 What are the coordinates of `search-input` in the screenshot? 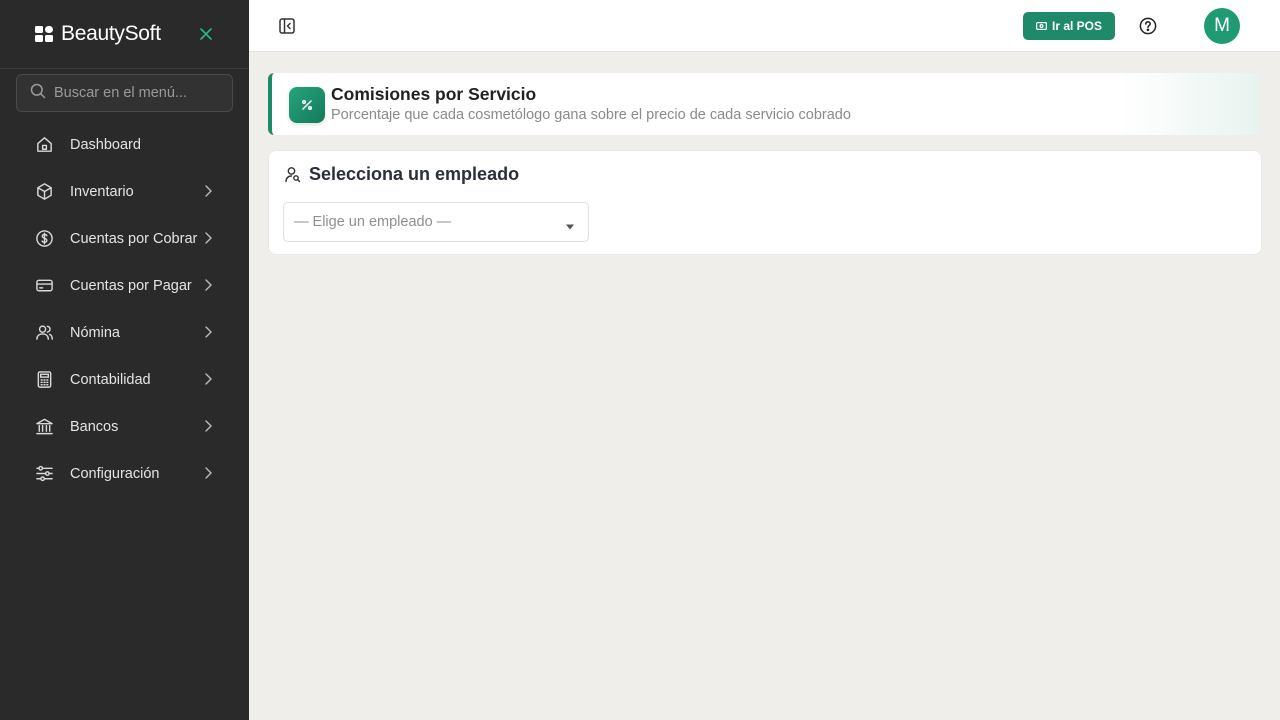 It's located at (139, 93).